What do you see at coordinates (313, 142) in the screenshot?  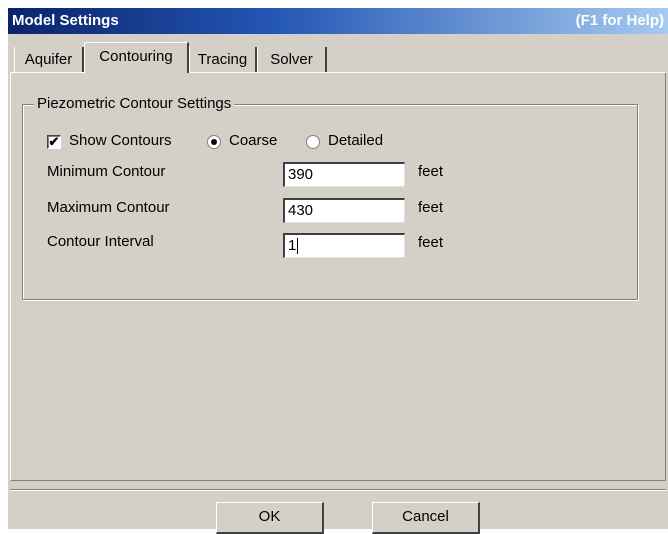 I see `detailed-radio` at bounding box center [313, 142].